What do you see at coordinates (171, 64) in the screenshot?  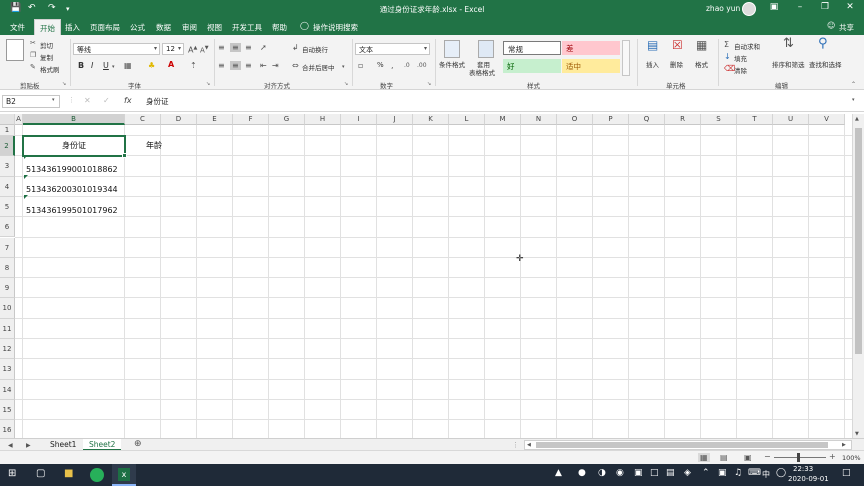 I see `font-color-icon: A` at bounding box center [171, 64].